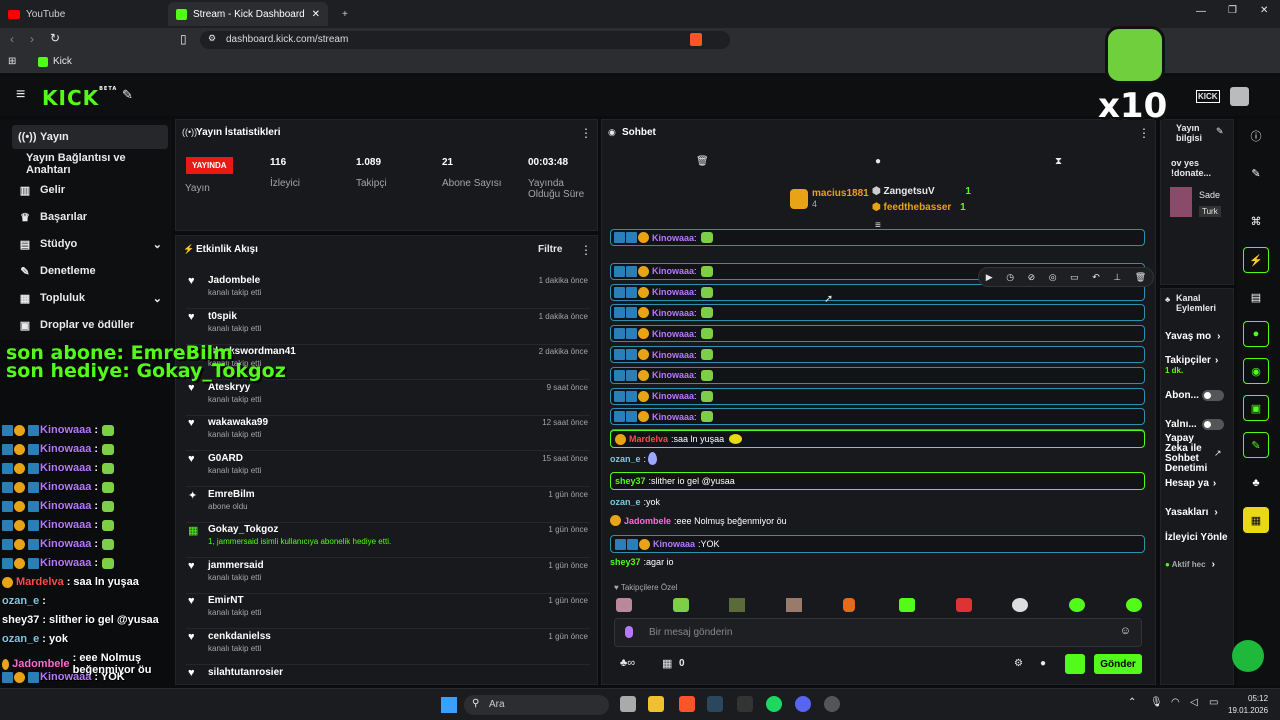 The image size is (1280, 720). I want to click on feed-event: ♥ Ateskryy kanalı takip etti 9 saat önce, so click(388, 398).